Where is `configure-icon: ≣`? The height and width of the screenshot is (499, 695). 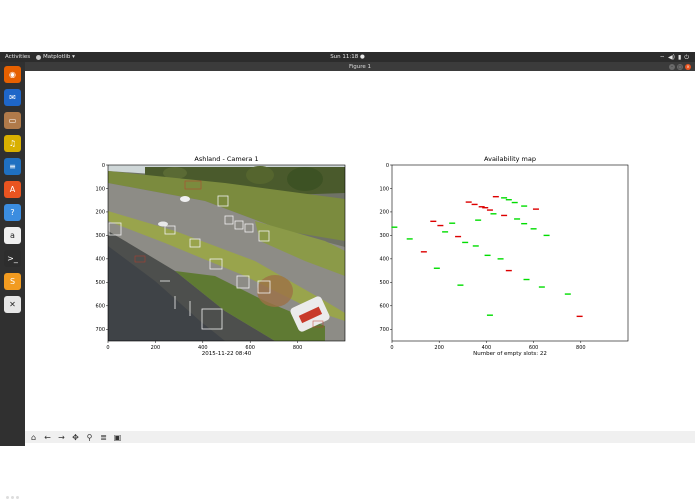 configure-icon: ≣ is located at coordinates (103, 437).